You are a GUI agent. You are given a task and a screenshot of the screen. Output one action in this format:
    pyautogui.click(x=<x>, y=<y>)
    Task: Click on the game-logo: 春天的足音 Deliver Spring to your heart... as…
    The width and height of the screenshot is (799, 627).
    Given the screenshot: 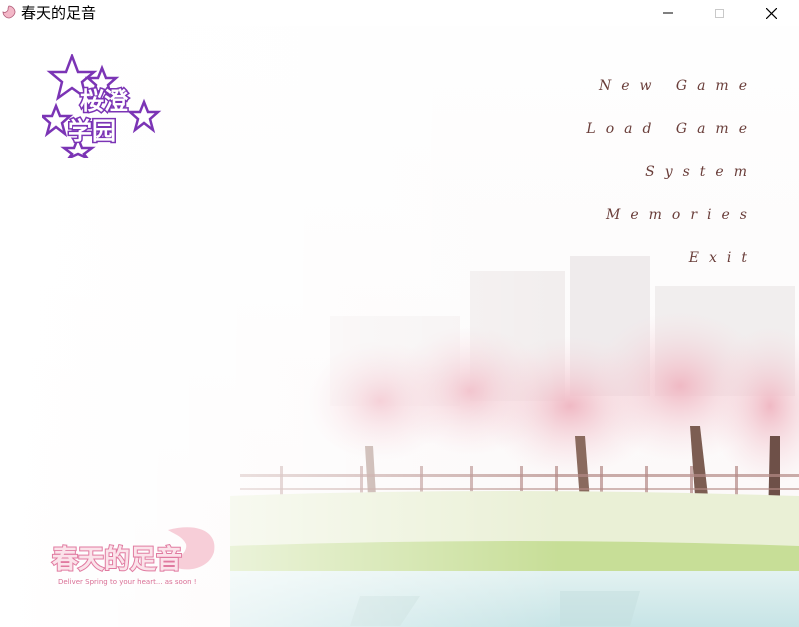 What is the action you would take?
    pyautogui.click(x=134, y=557)
    